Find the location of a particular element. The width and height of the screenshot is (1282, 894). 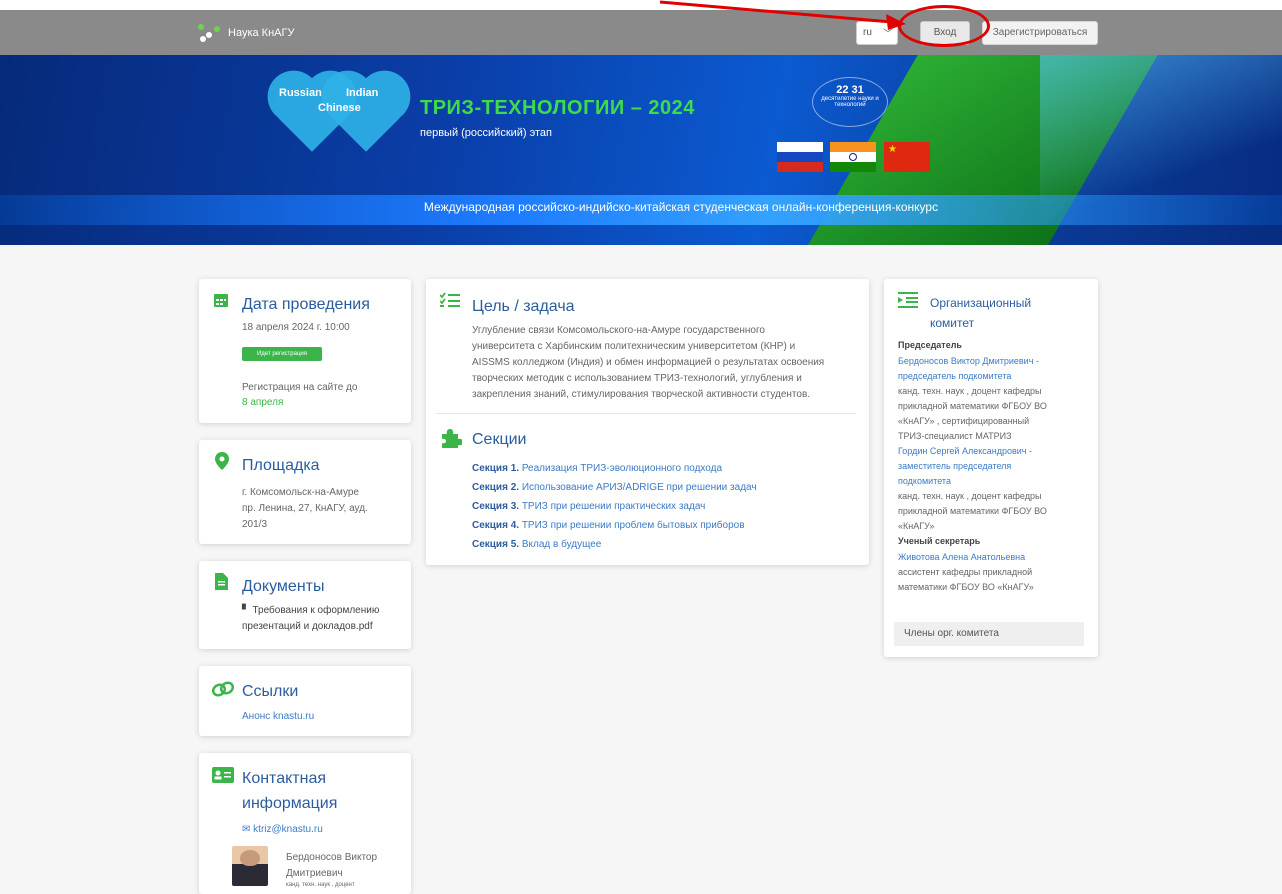

registration-deadline-label: Регистрация на сайте до is located at coordinates (300, 387).